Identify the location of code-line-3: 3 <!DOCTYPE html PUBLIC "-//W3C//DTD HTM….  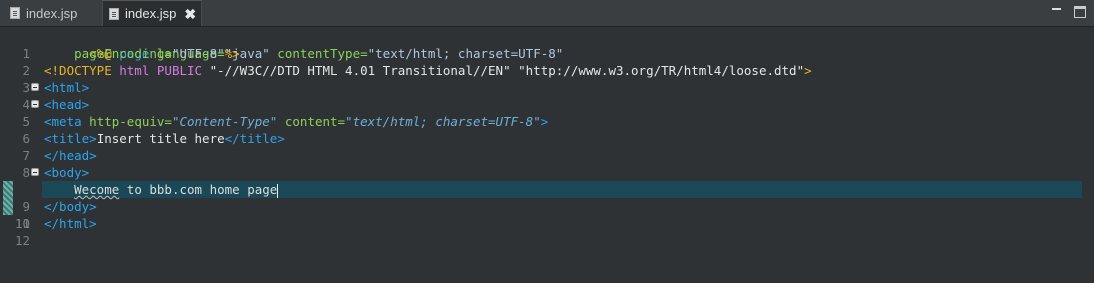
(547, 78).